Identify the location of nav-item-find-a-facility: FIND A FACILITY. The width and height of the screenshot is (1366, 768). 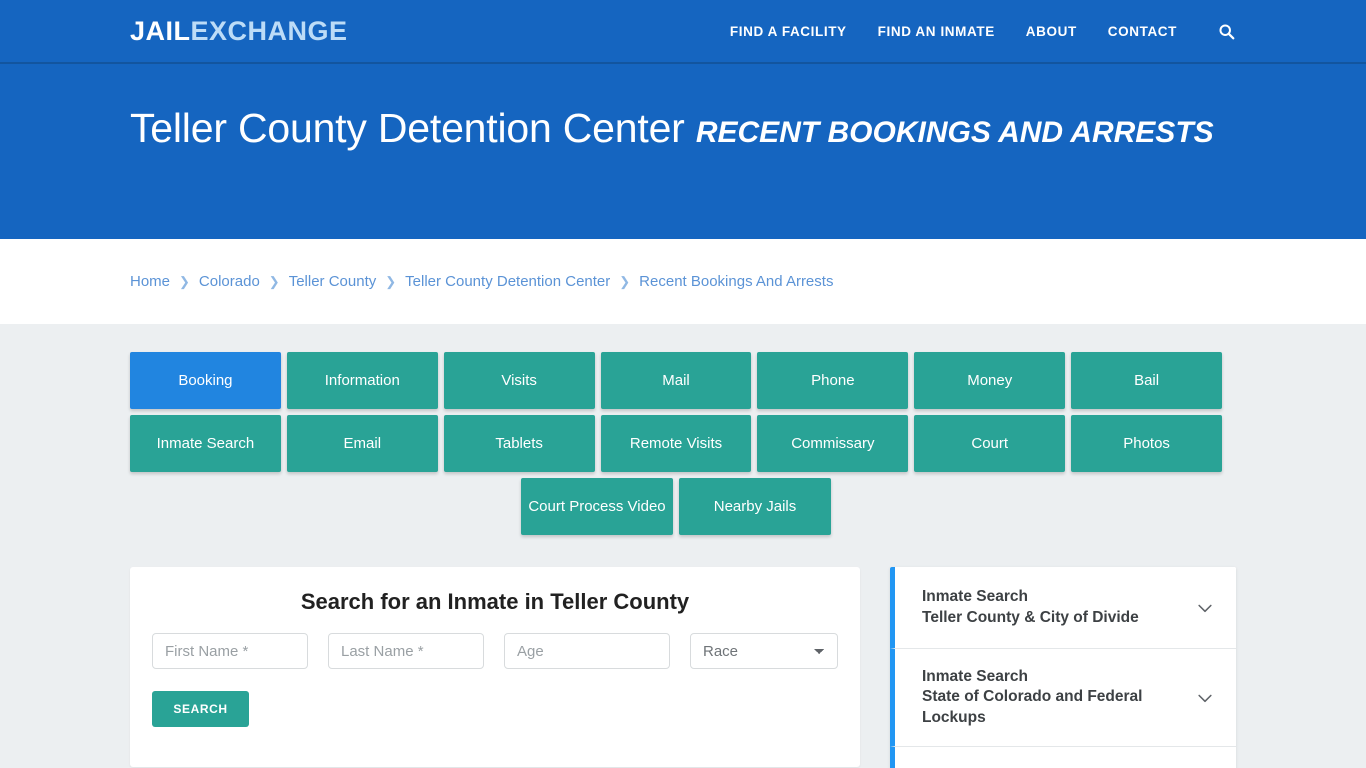
(788, 31).